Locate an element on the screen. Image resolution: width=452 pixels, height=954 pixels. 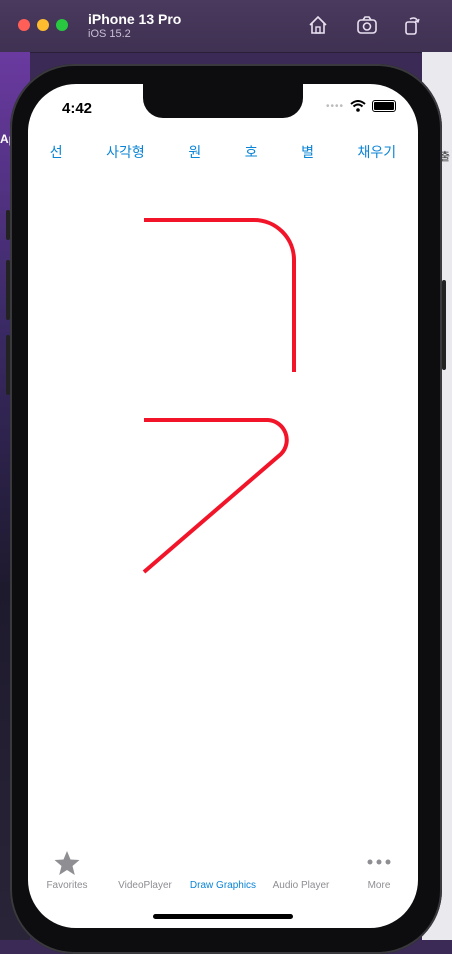
tab-label: VideoPlayer is located at coordinates (145, 885).